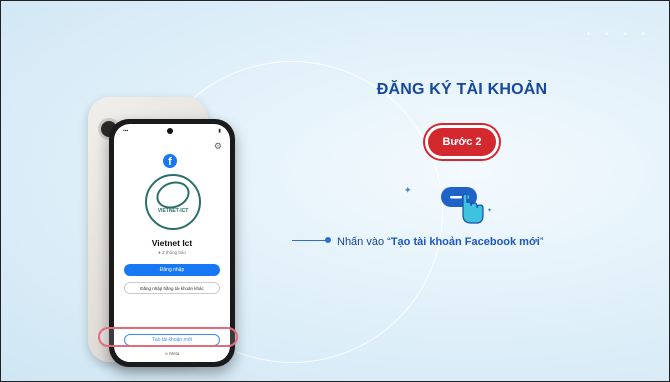 This screenshot has width=670, height=382. What do you see at coordinates (462, 205) in the screenshot?
I see `tap-hand-icon` at bounding box center [462, 205].